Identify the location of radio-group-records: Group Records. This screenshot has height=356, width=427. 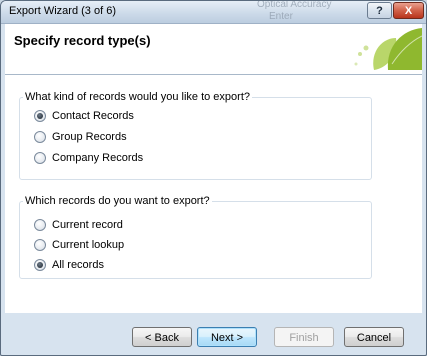
(80, 137).